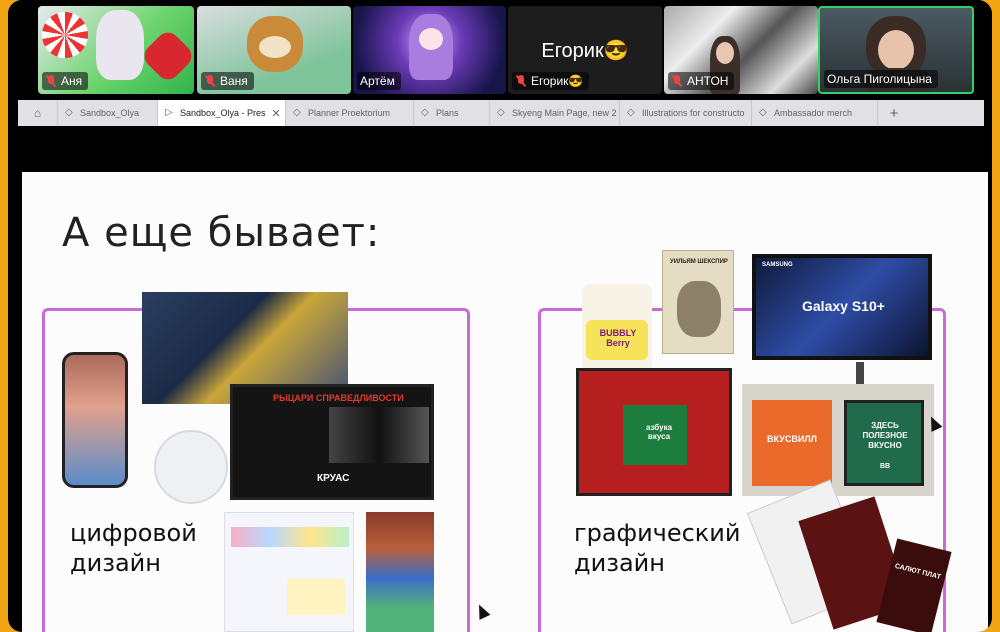  Describe the element at coordinates (379, 435) in the screenshot. I see `tv-poster` at that location.